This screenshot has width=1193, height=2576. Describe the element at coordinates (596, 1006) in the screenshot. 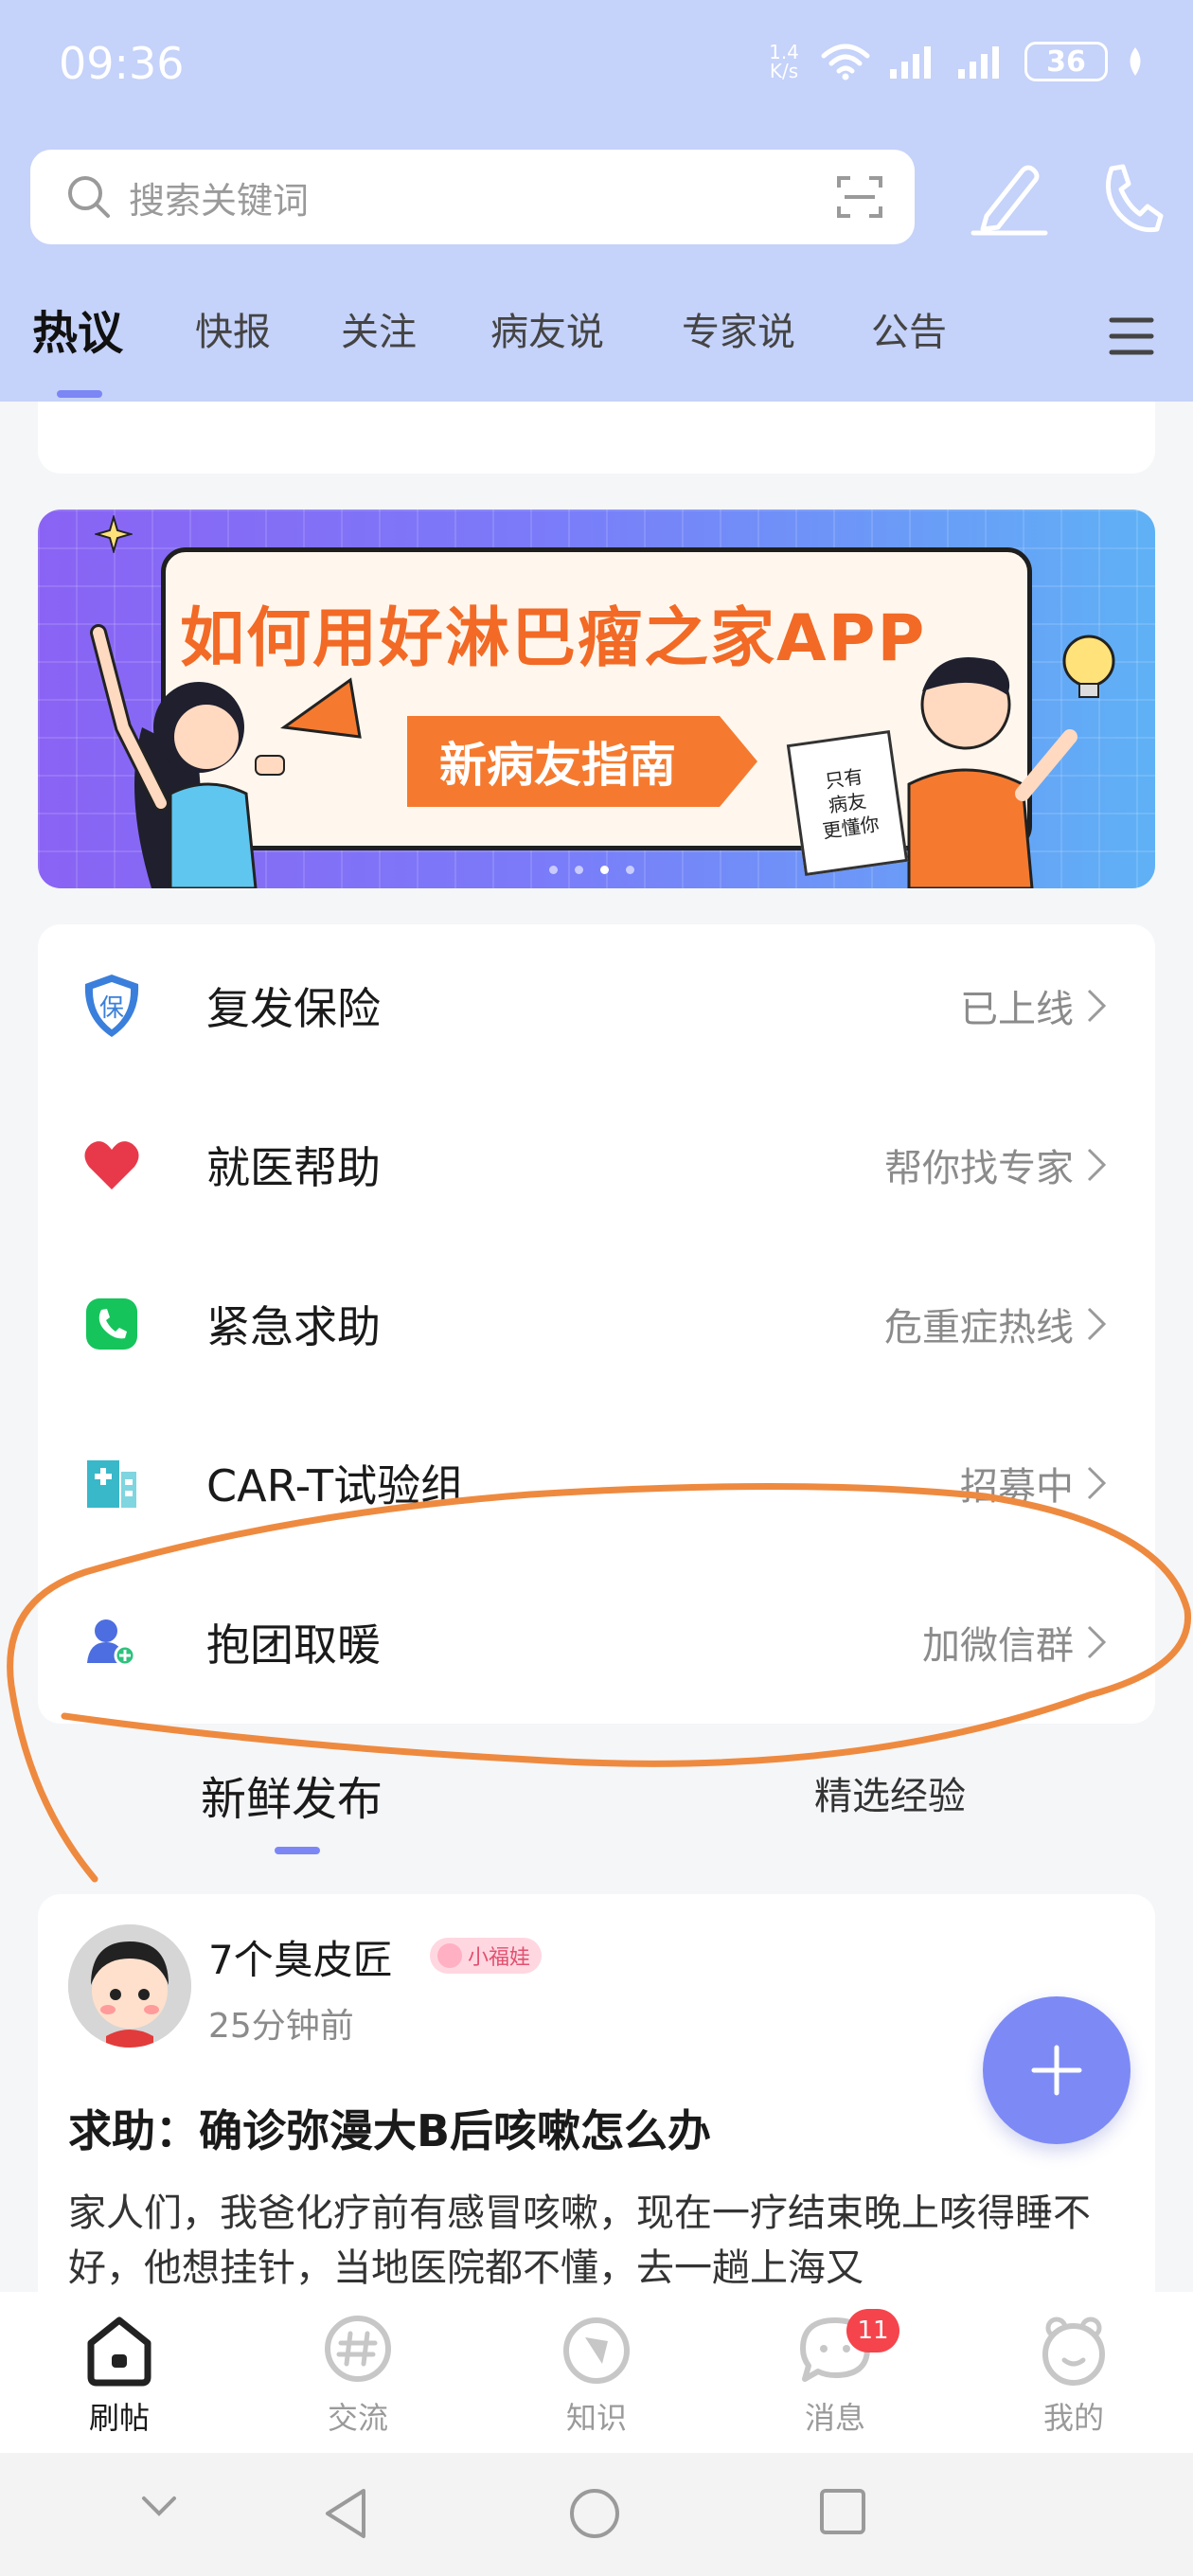

I see `service-row-insurance: 保 复发保险 已上线` at that location.